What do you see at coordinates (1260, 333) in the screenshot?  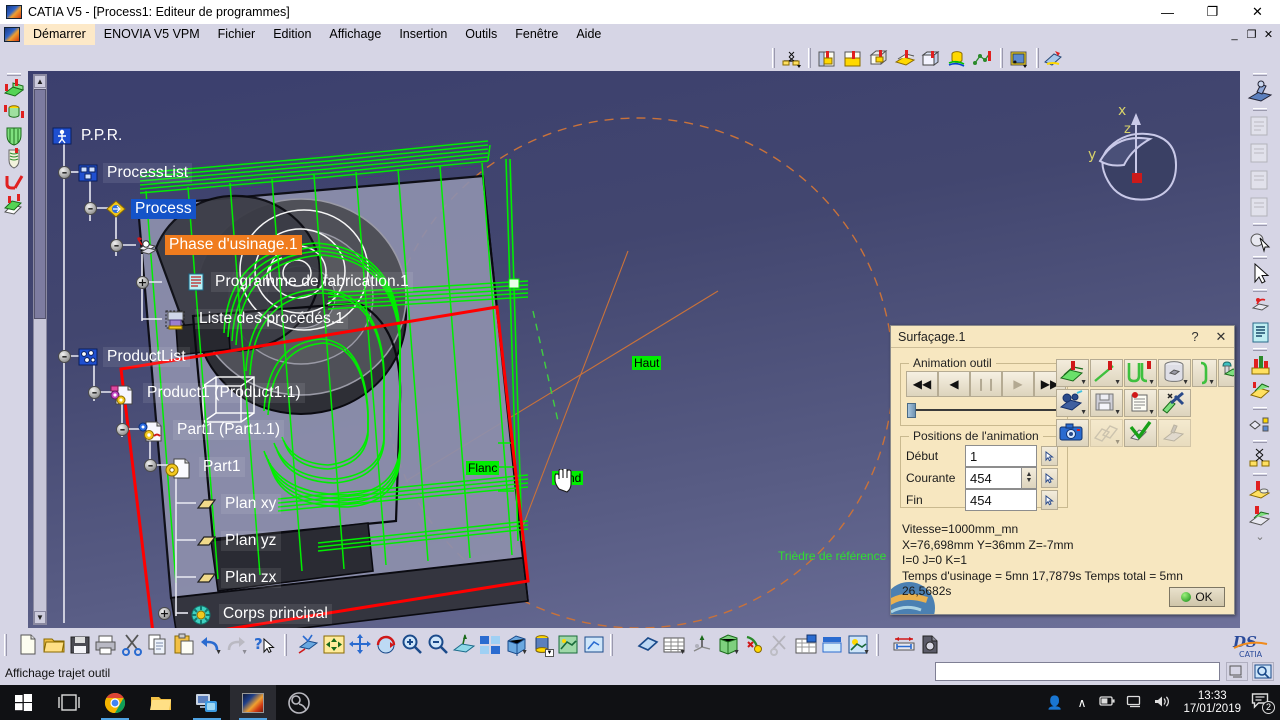 I see `manufacturing-program-right-icon` at bounding box center [1260, 333].